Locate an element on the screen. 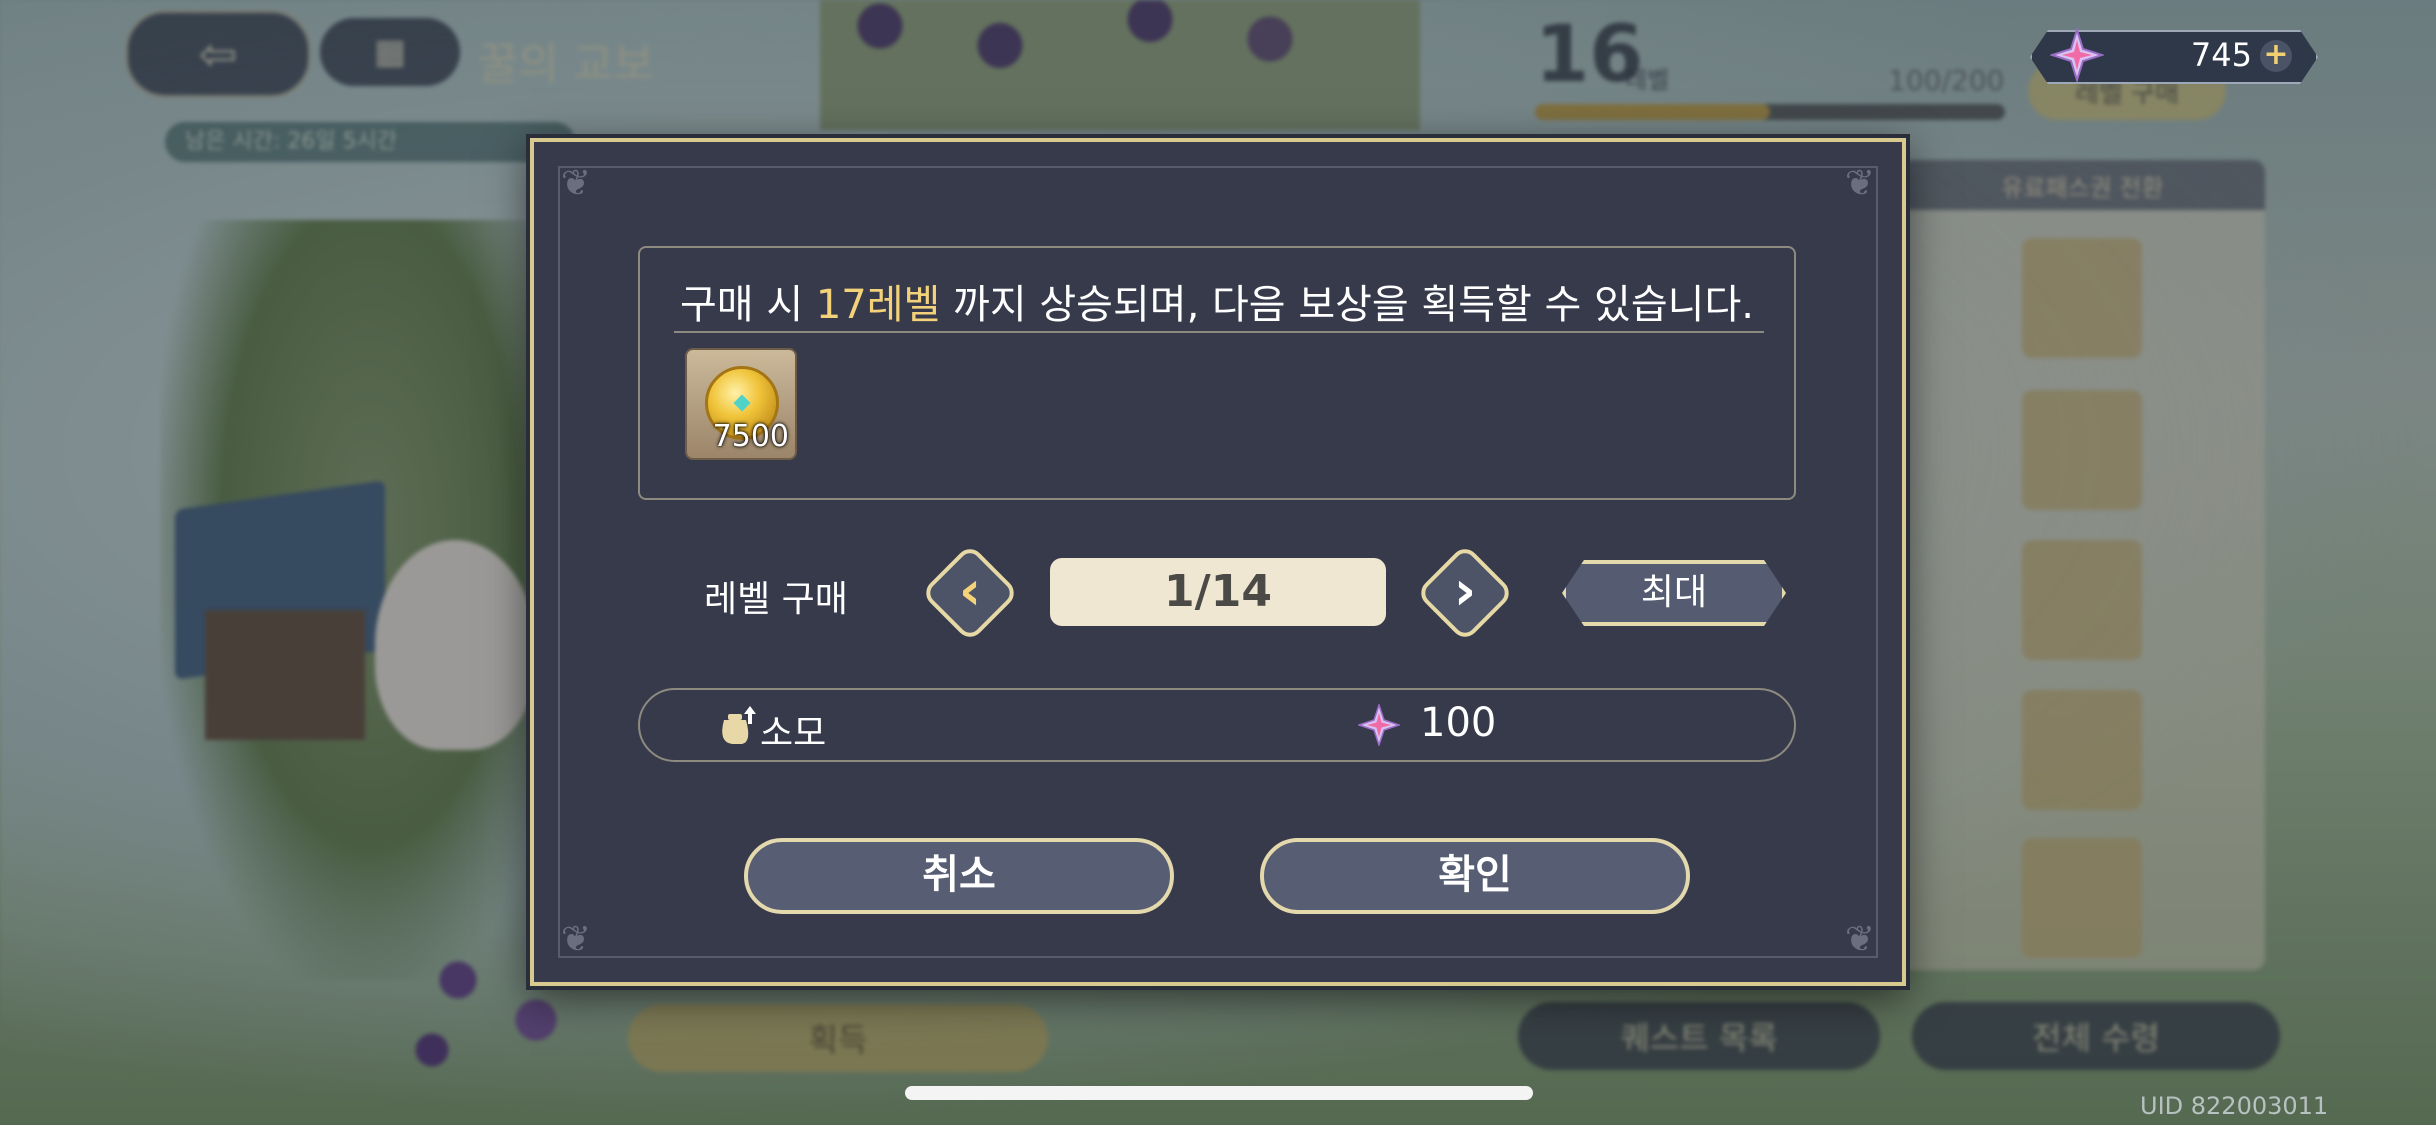  decrease-button: ‹ is located at coordinates (970, 593).